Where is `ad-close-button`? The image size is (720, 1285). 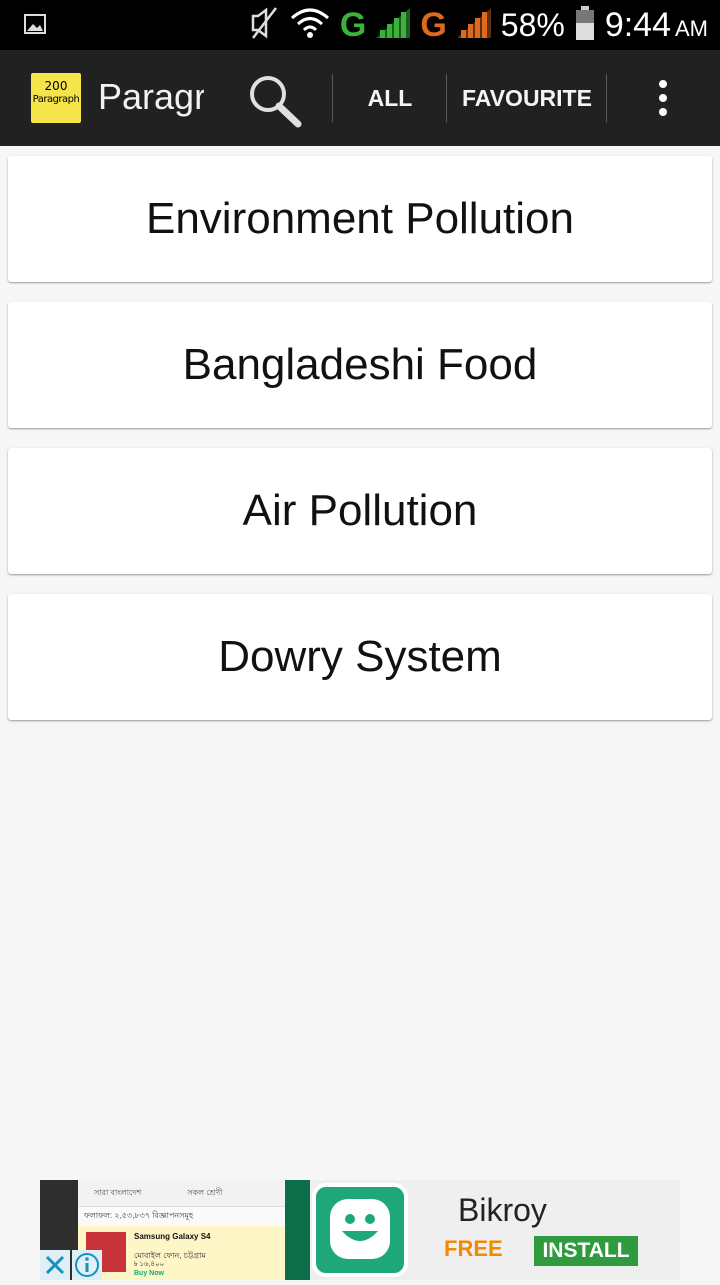 ad-close-button is located at coordinates (55, 1265).